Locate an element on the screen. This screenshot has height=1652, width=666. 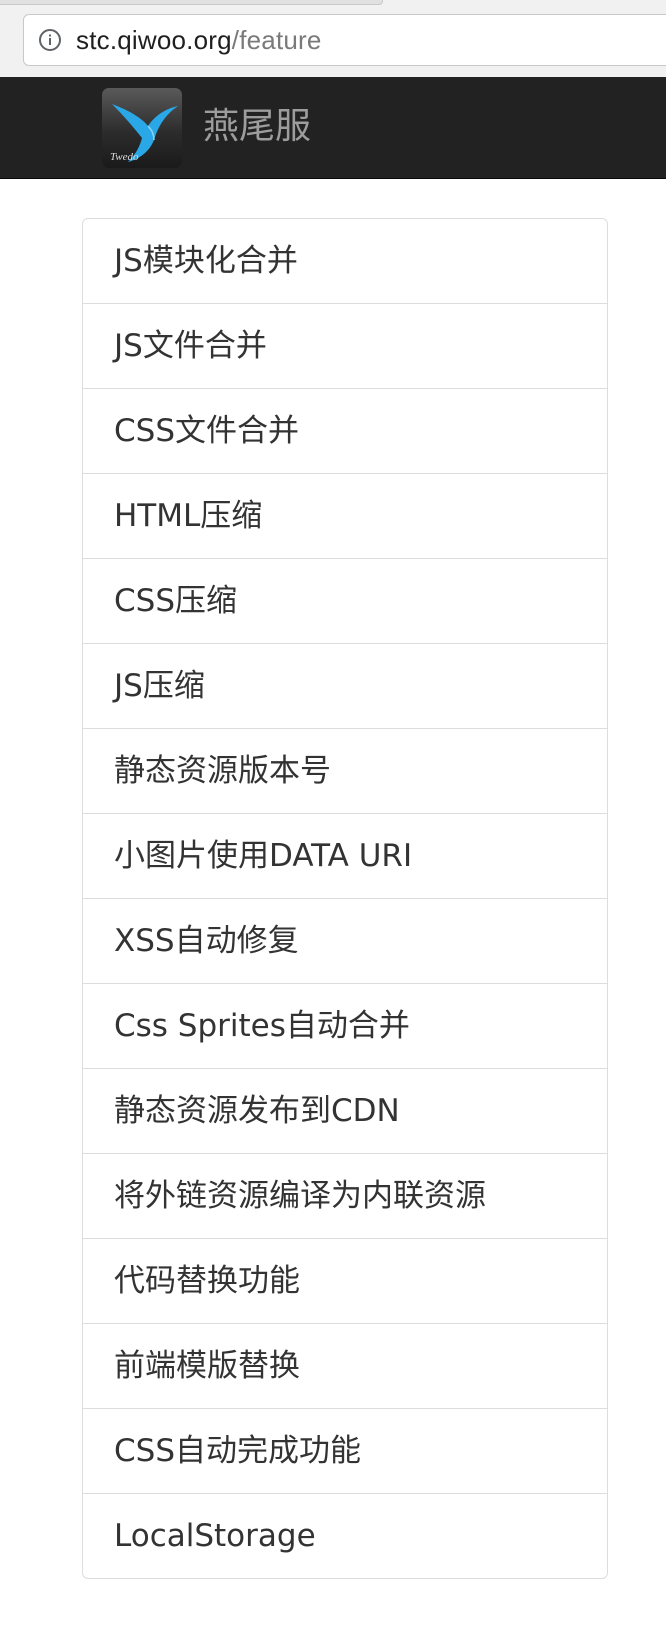
feature-item: XSS自动修复 is located at coordinates (345, 941).